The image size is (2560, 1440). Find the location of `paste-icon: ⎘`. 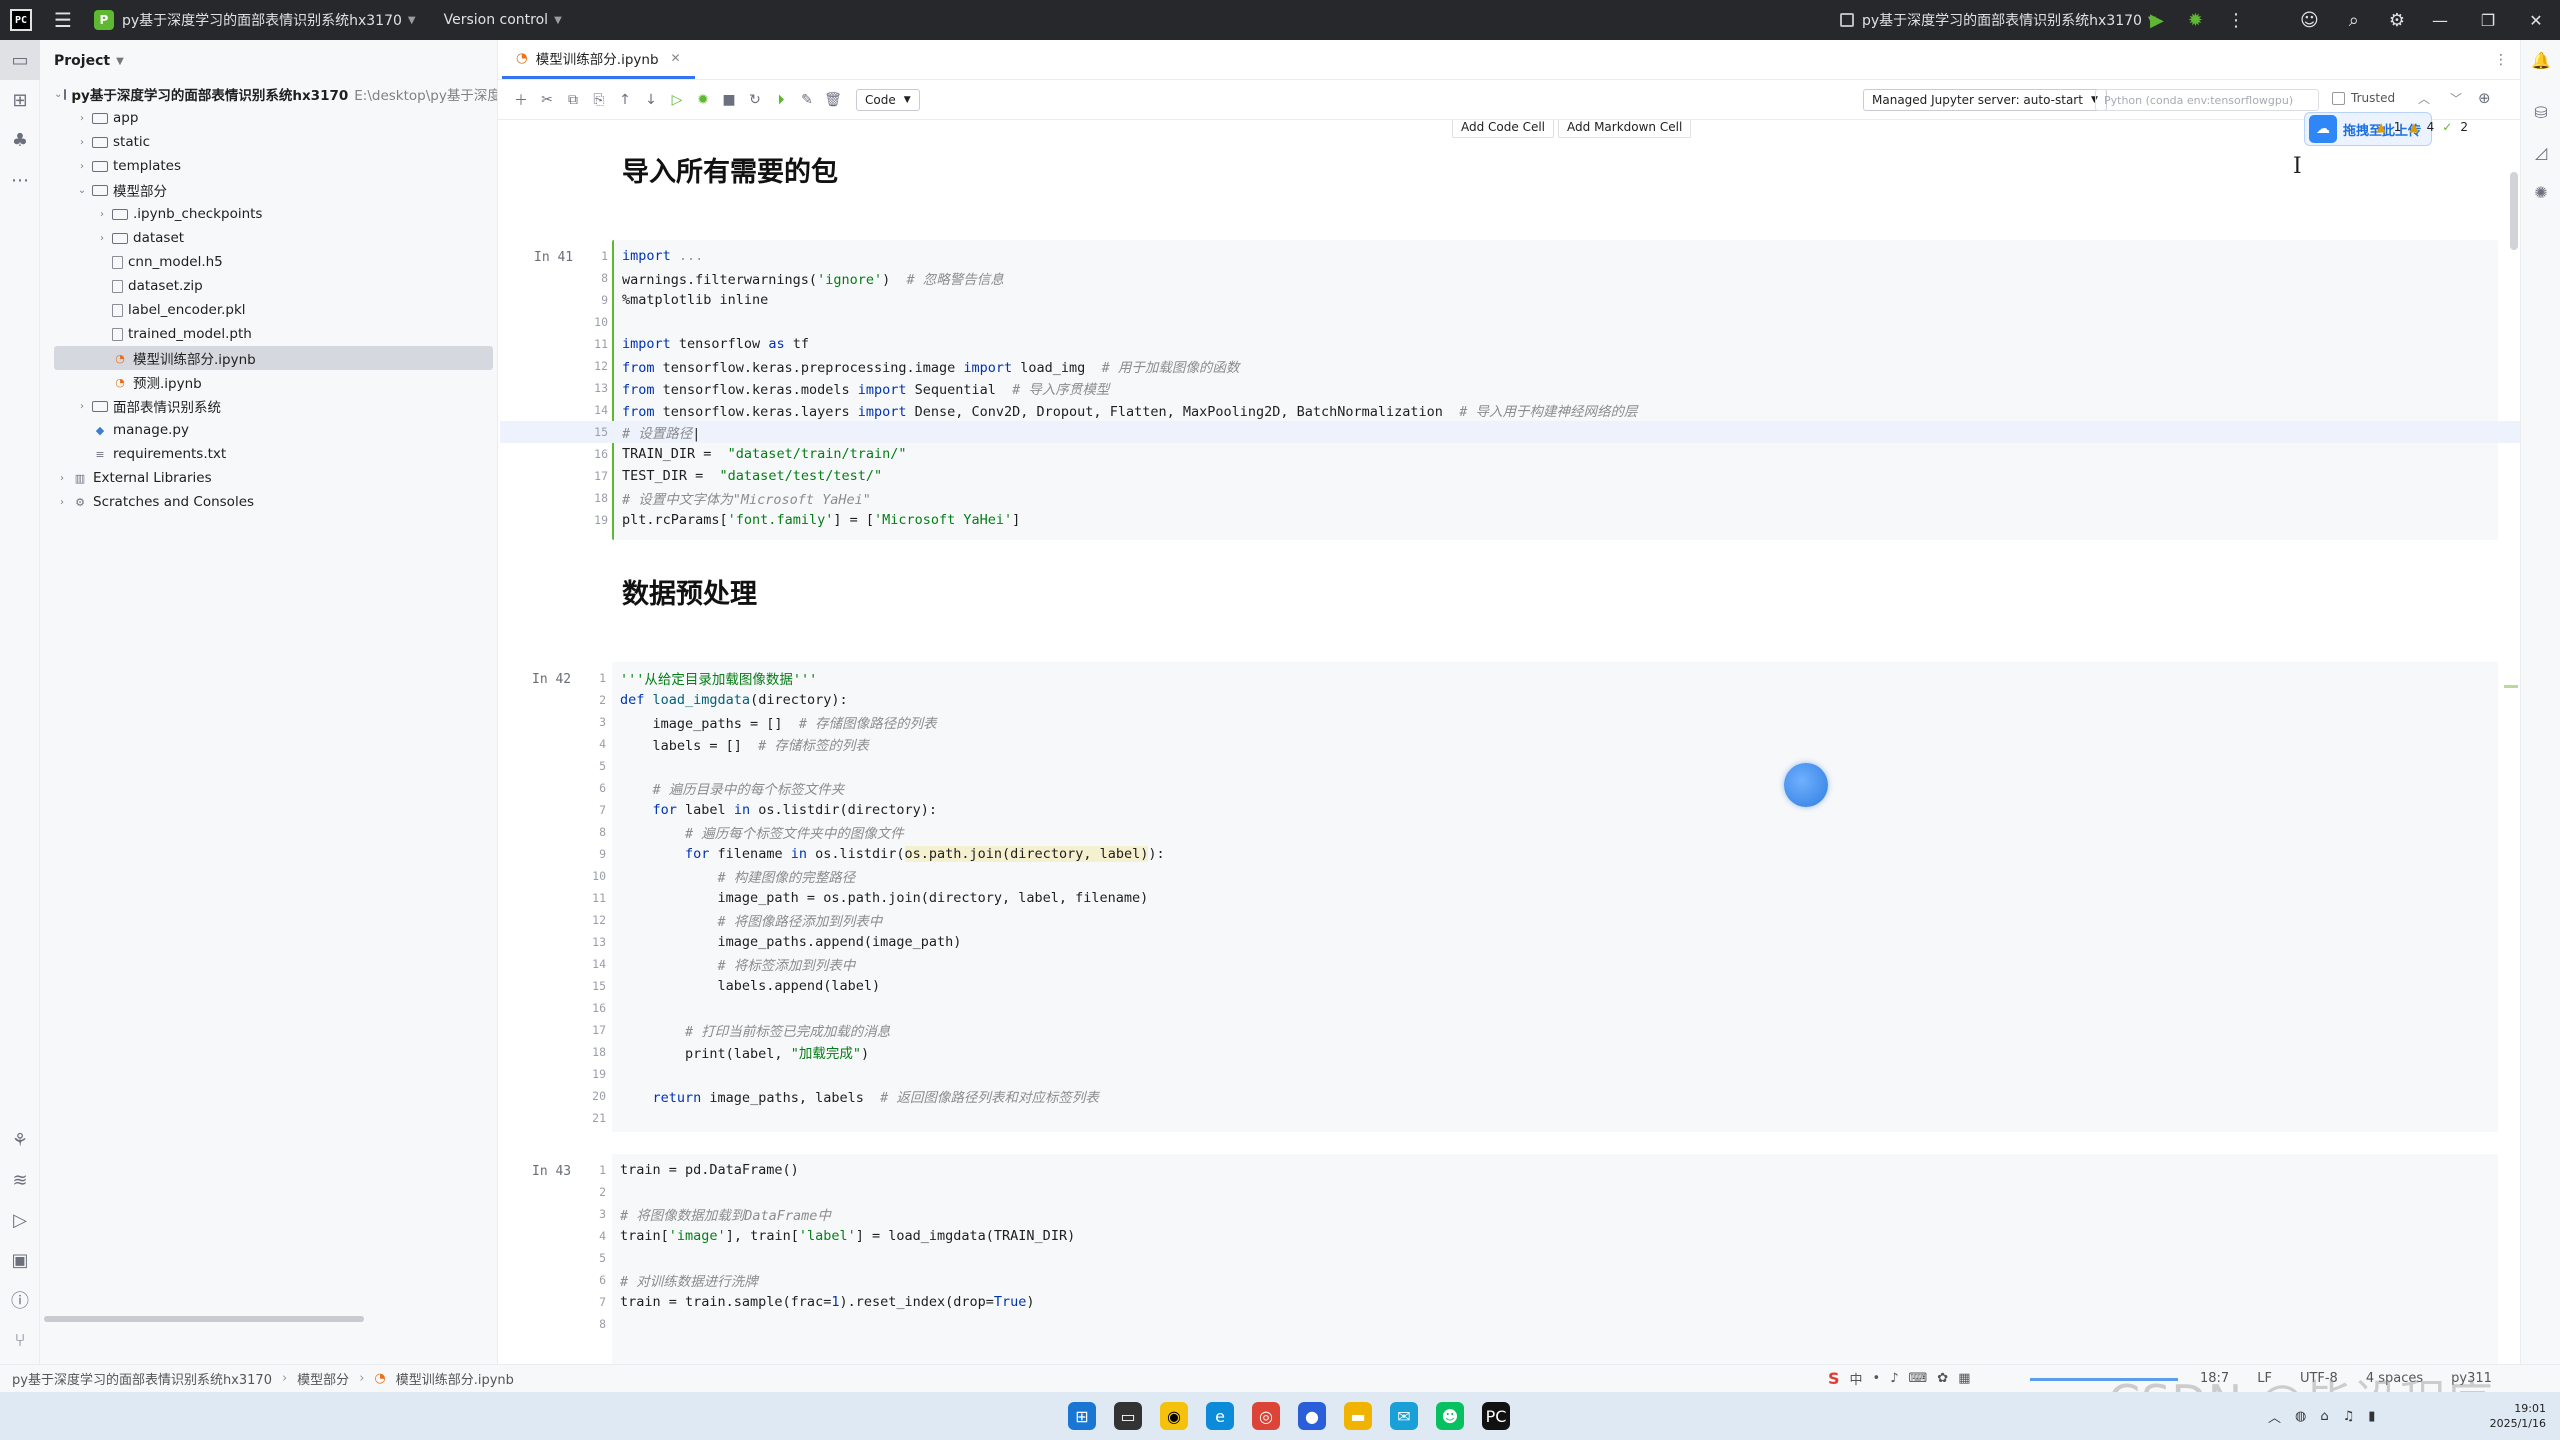

paste-icon: ⎘ is located at coordinates (599, 100).